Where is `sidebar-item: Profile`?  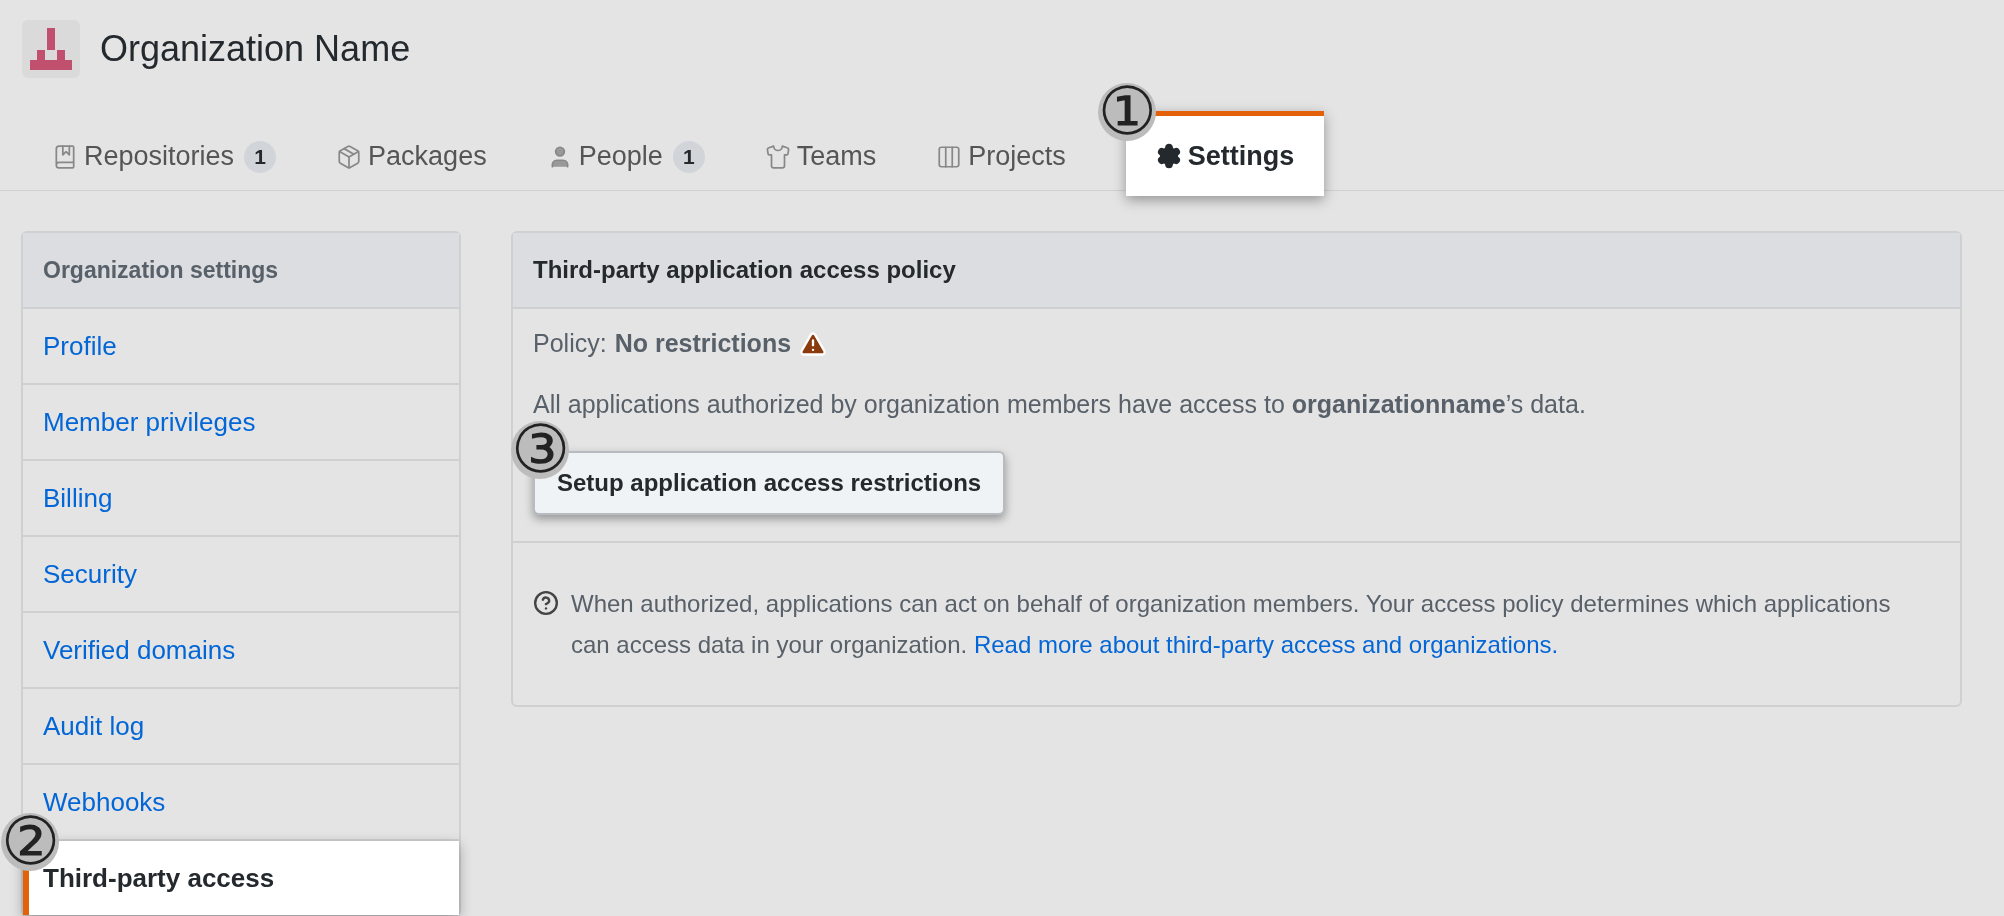 sidebar-item: Profile is located at coordinates (241, 347).